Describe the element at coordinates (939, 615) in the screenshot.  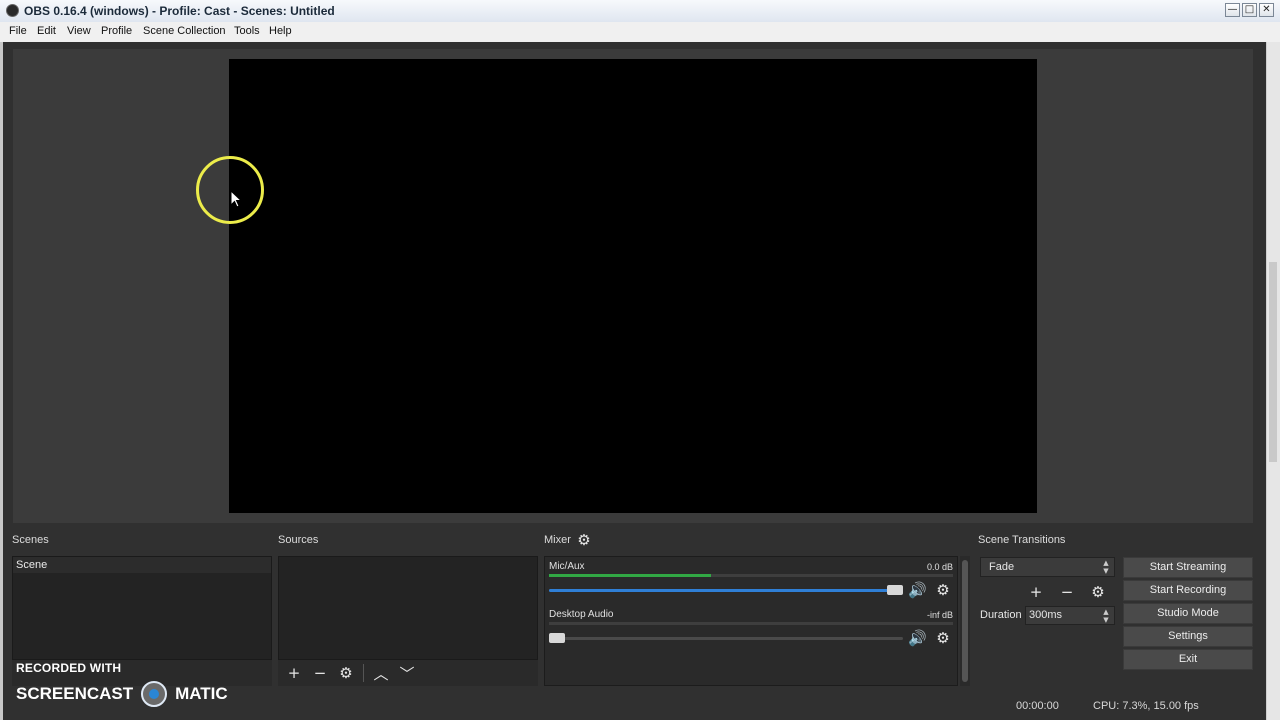
I see `mixer-channel-db: -inf dB` at that location.